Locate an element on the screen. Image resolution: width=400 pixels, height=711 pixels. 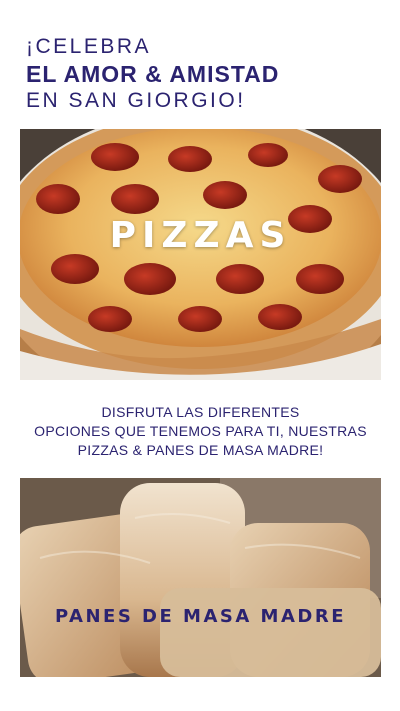
description-line: OPCIONES QUE TENEMOS PARA TI, NUESTRAS is located at coordinates (200, 431).